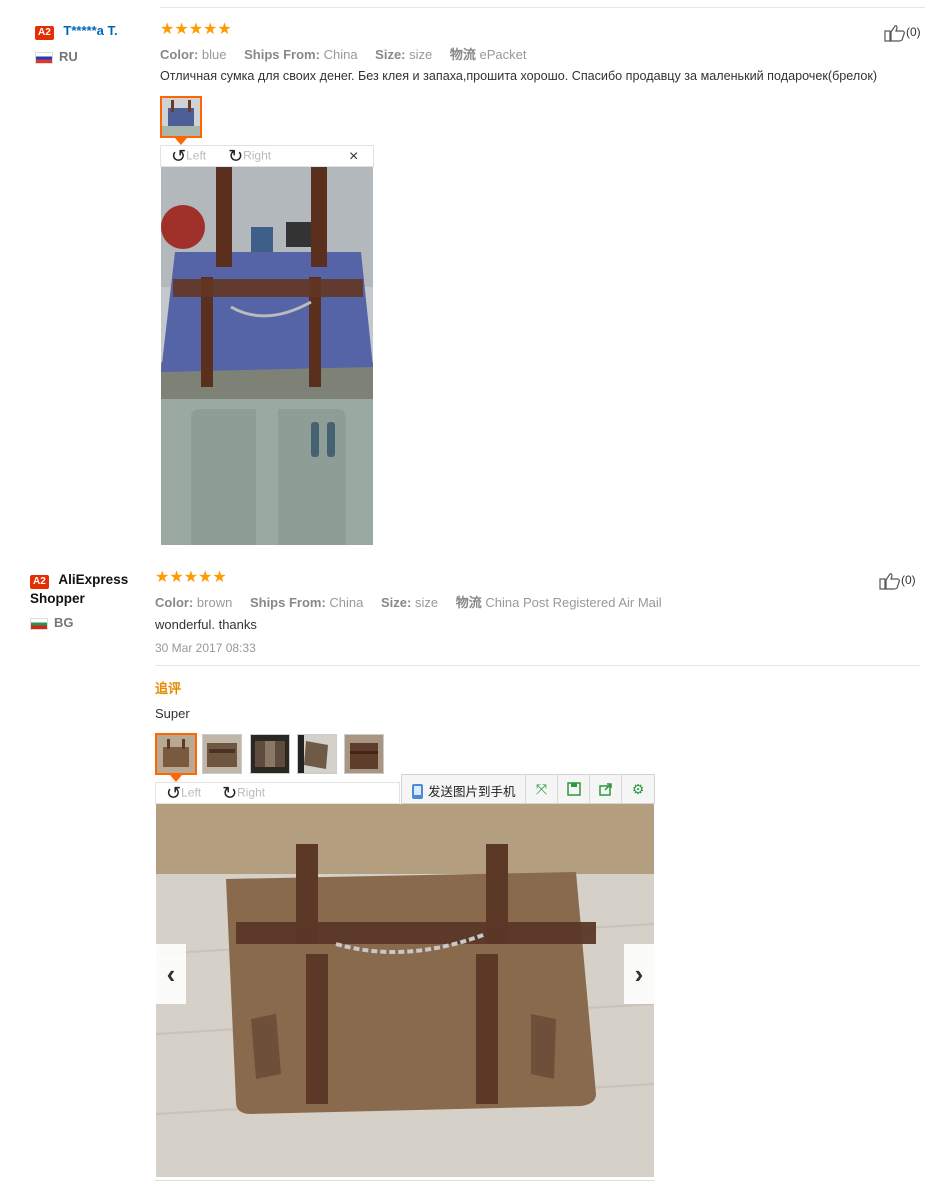 Image resolution: width=950 pixels, height=1191 pixels. I want to click on save-button, so click(573, 789).